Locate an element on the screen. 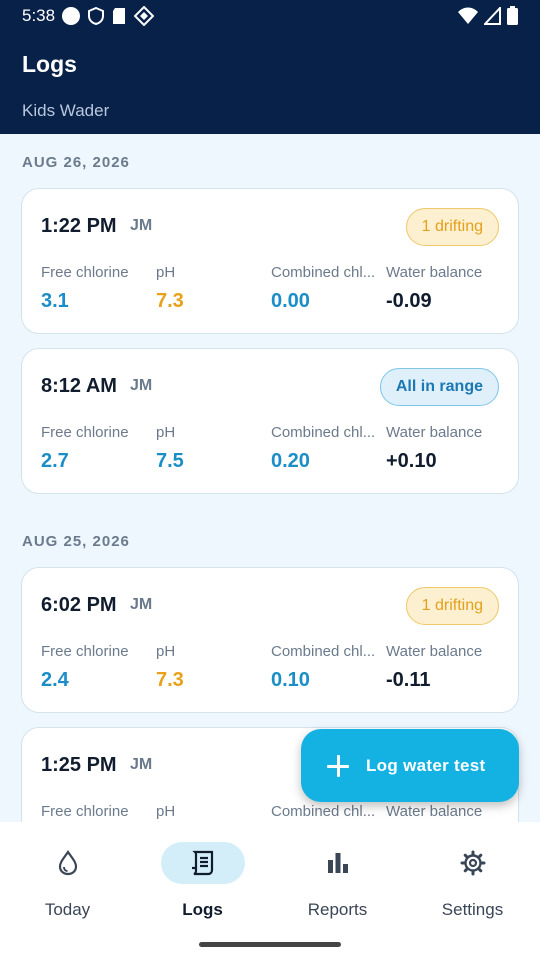 This screenshot has width=540, height=960. metric-combined-chlorine: Combined chl... 0.20 is located at coordinates (326, 448).